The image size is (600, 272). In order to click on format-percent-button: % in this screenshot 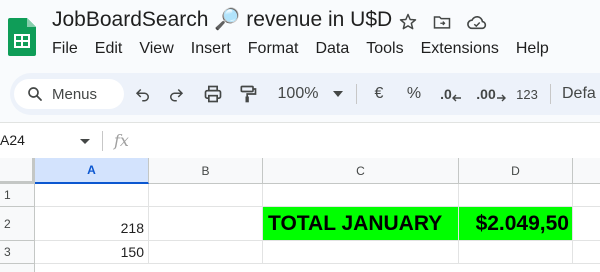, I will do `click(414, 94)`.